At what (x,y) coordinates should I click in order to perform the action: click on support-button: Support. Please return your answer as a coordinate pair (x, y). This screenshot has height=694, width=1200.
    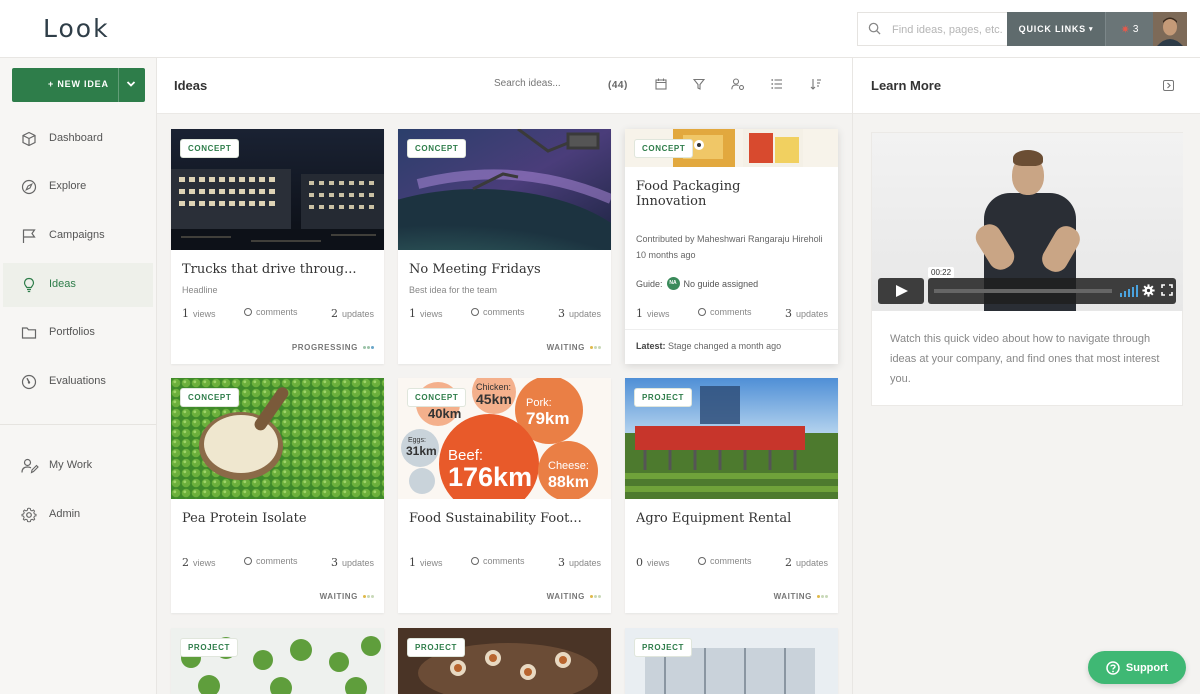
    Looking at the image, I should click on (1137, 667).